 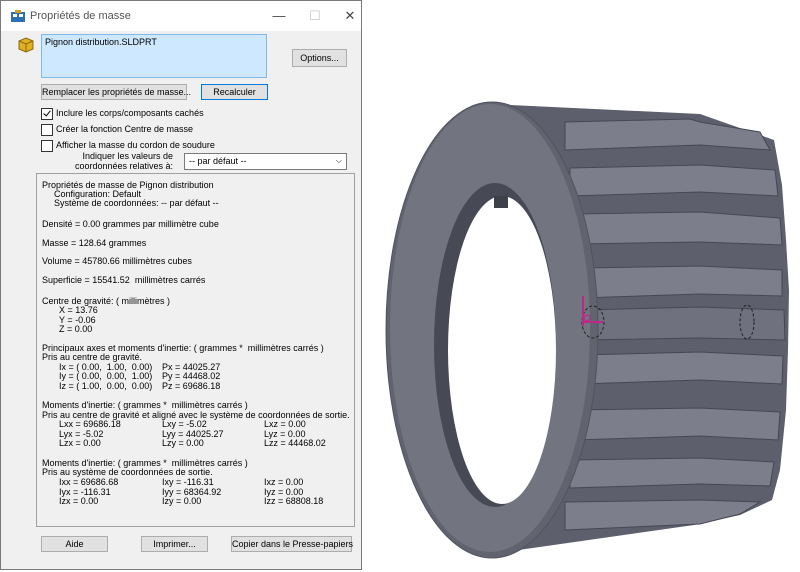 What do you see at coordinates (295, 443) in the screenshot?
I see `inertia-lzz: Lzz = 44468.02` at bounding box center [295, 443].